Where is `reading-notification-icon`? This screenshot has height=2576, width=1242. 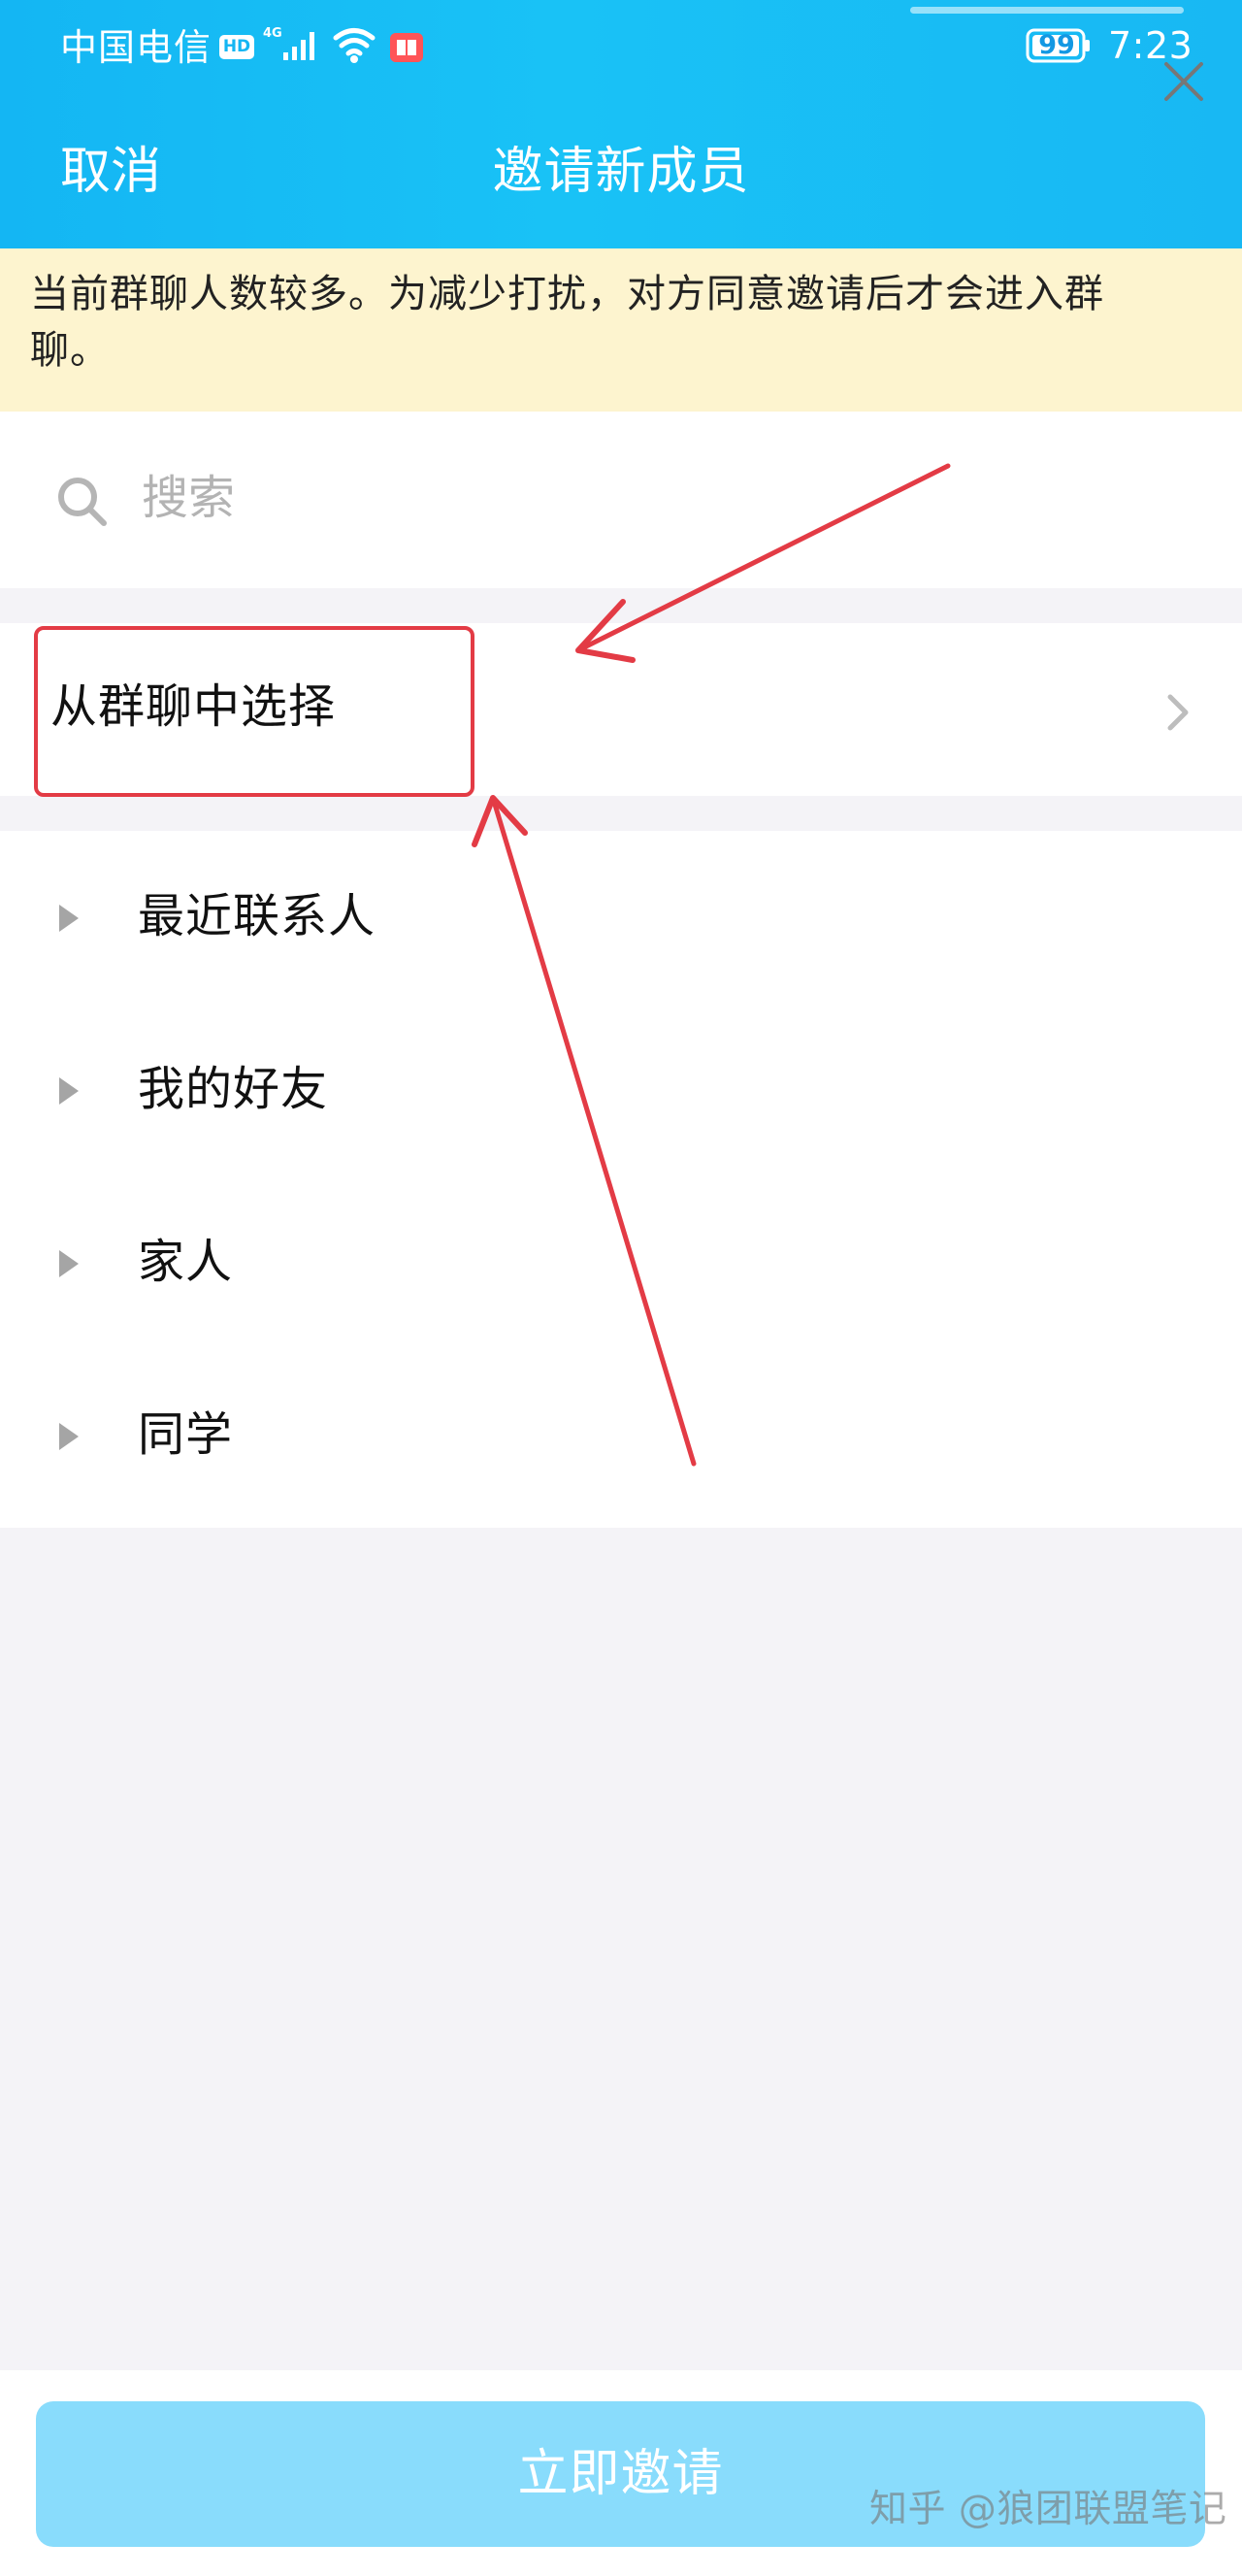 reading-notification-icon is located at coordinates (406, 47).